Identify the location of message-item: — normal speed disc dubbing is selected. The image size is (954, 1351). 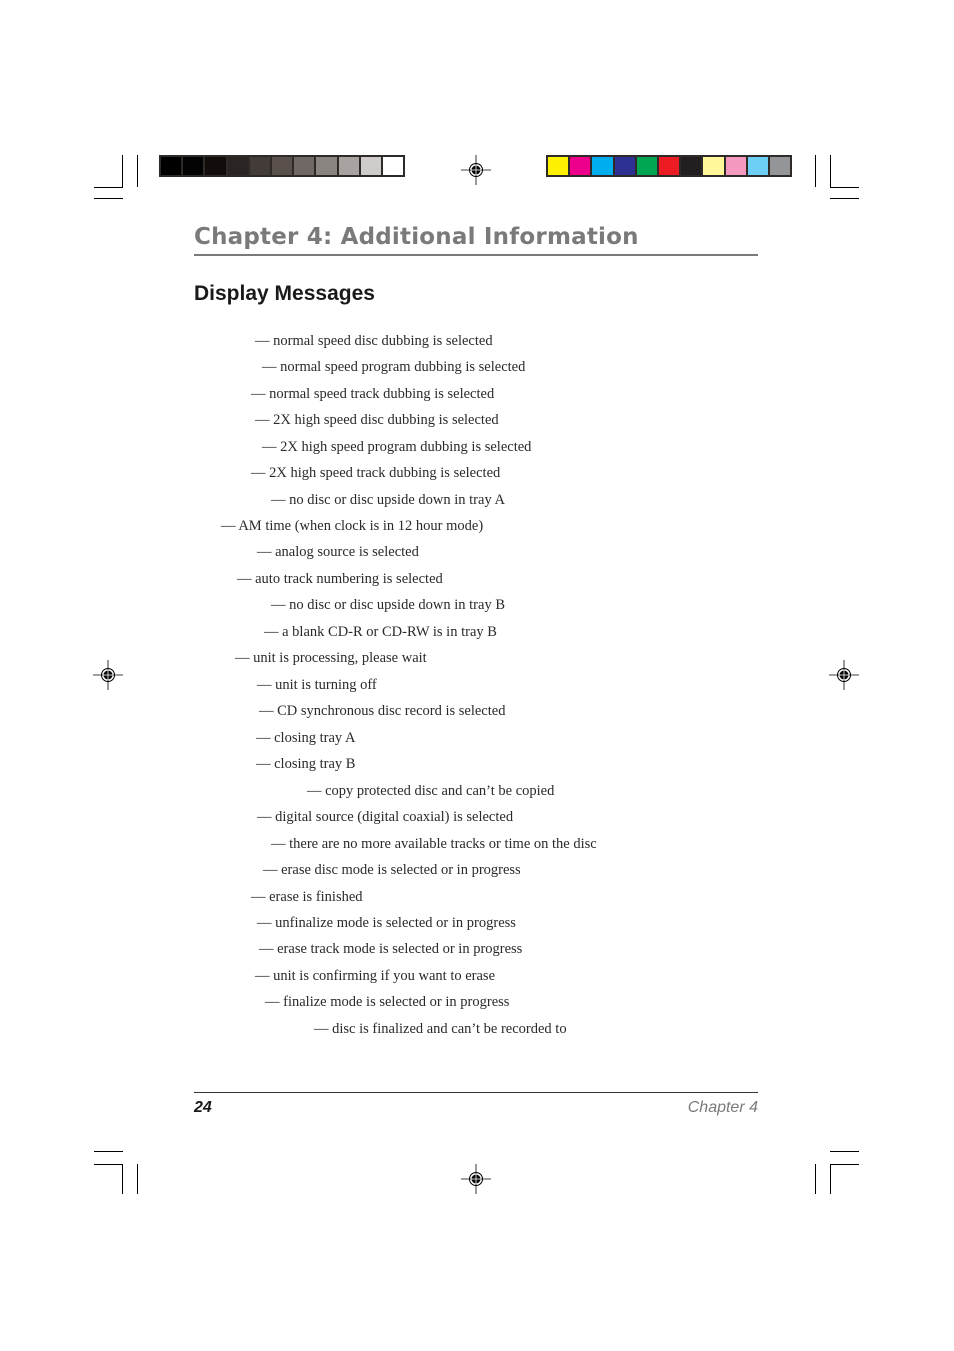
(374, 341).